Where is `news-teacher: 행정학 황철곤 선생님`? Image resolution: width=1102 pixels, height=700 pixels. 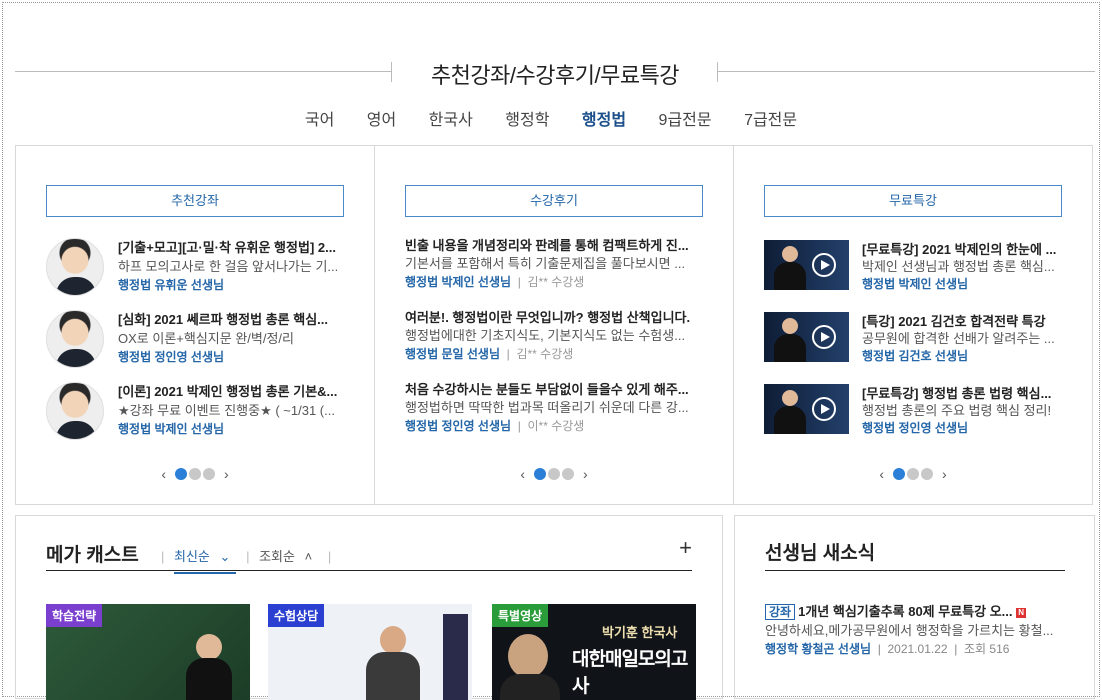
news-teacher: 행정학 황철곤 선생님 is located at coordinates (818, 649).